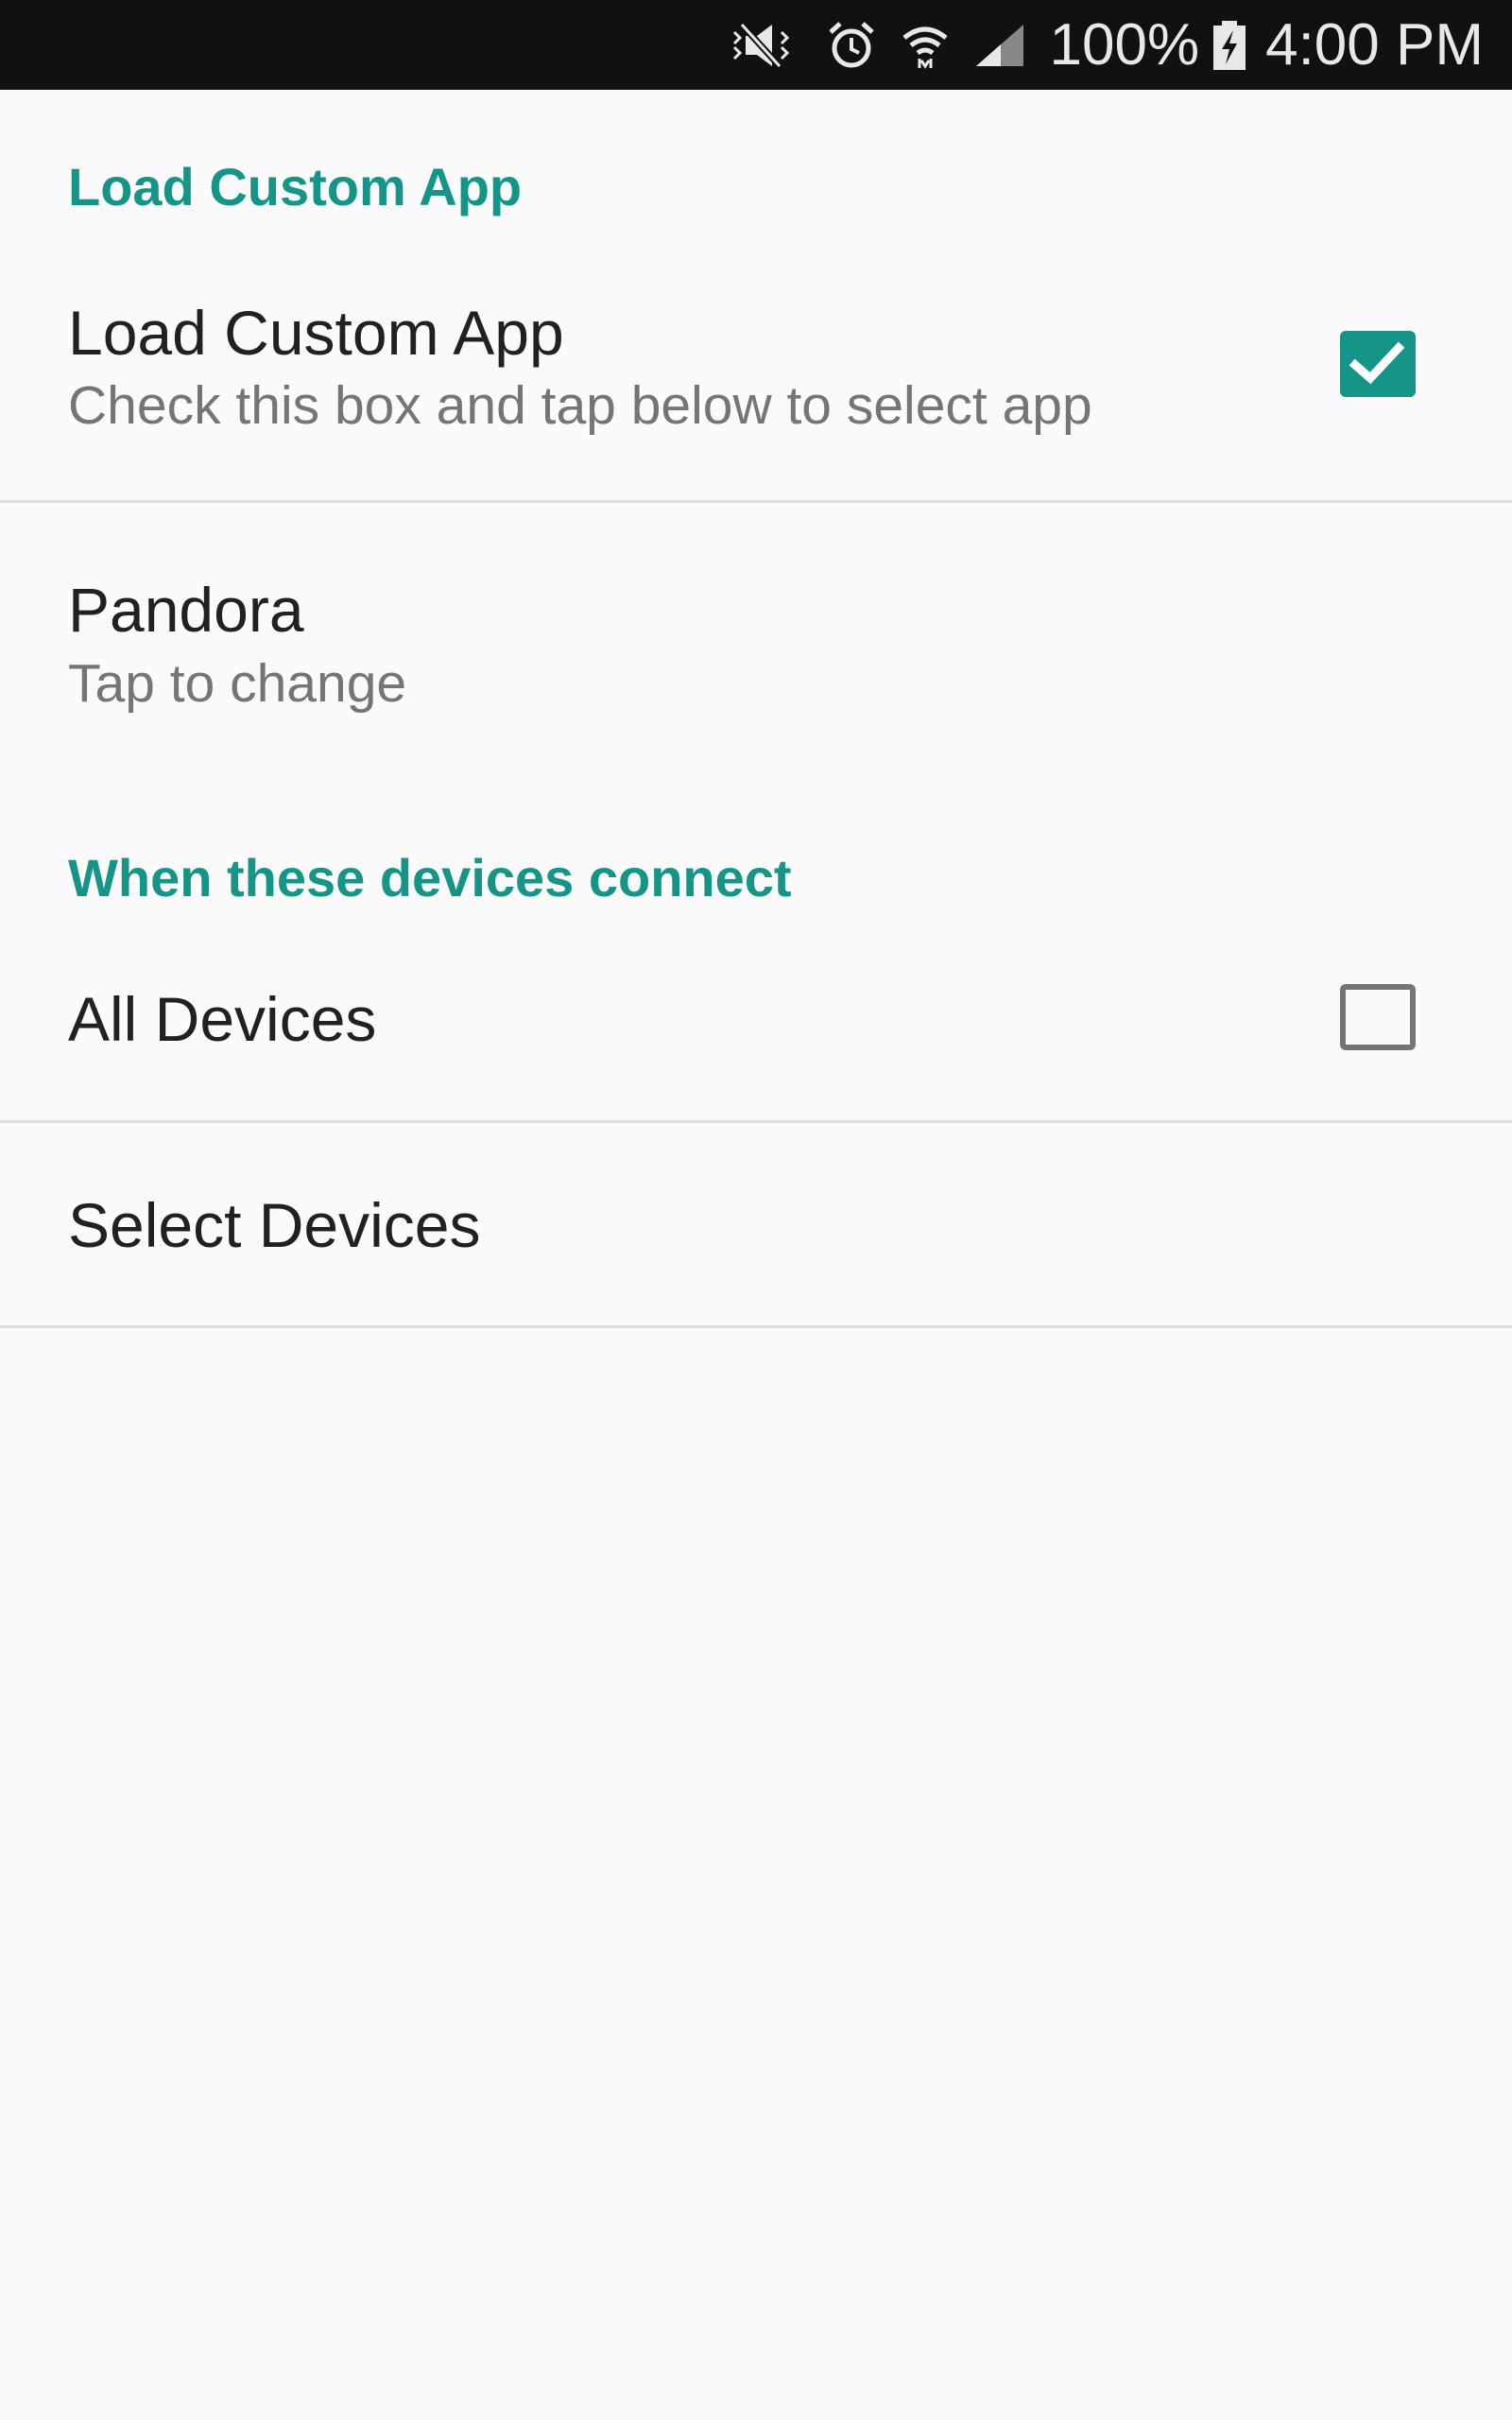 The height and width of the screenshot is (2420, 1512). I want to click on checkmark-icon, so click(1377, 363).